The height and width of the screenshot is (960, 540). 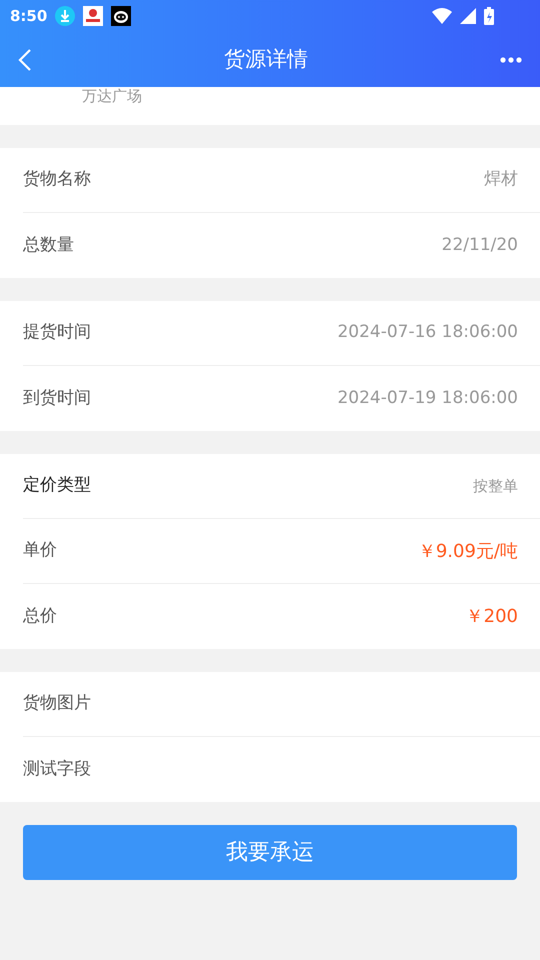 What do you see at coordinates (29, 16) in the screenshot?
I see `status-time: 8:50` at bounding box center [29, 16].